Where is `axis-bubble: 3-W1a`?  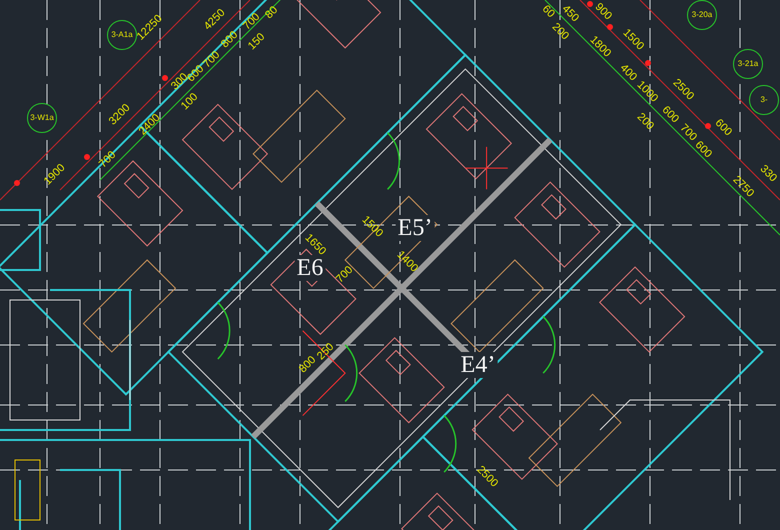
axis-bubble: 3-W1a is located at coordinates (42, 118).